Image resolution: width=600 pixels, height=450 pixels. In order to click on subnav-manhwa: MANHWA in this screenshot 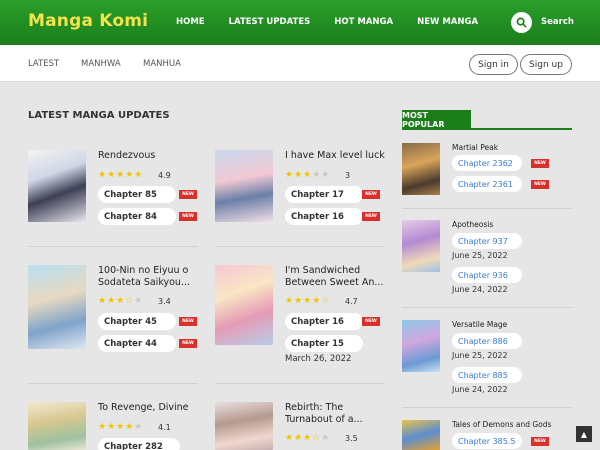, I will do `click(101, 64)`.